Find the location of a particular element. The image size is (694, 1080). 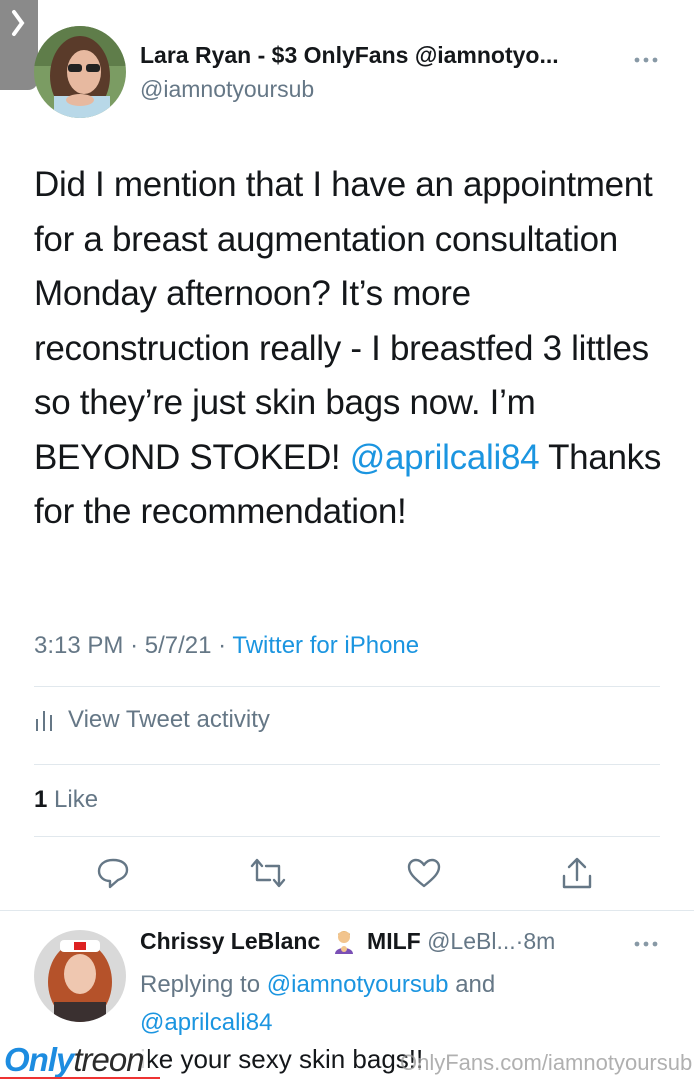

thread-divider is located at coordinates (347, 910).